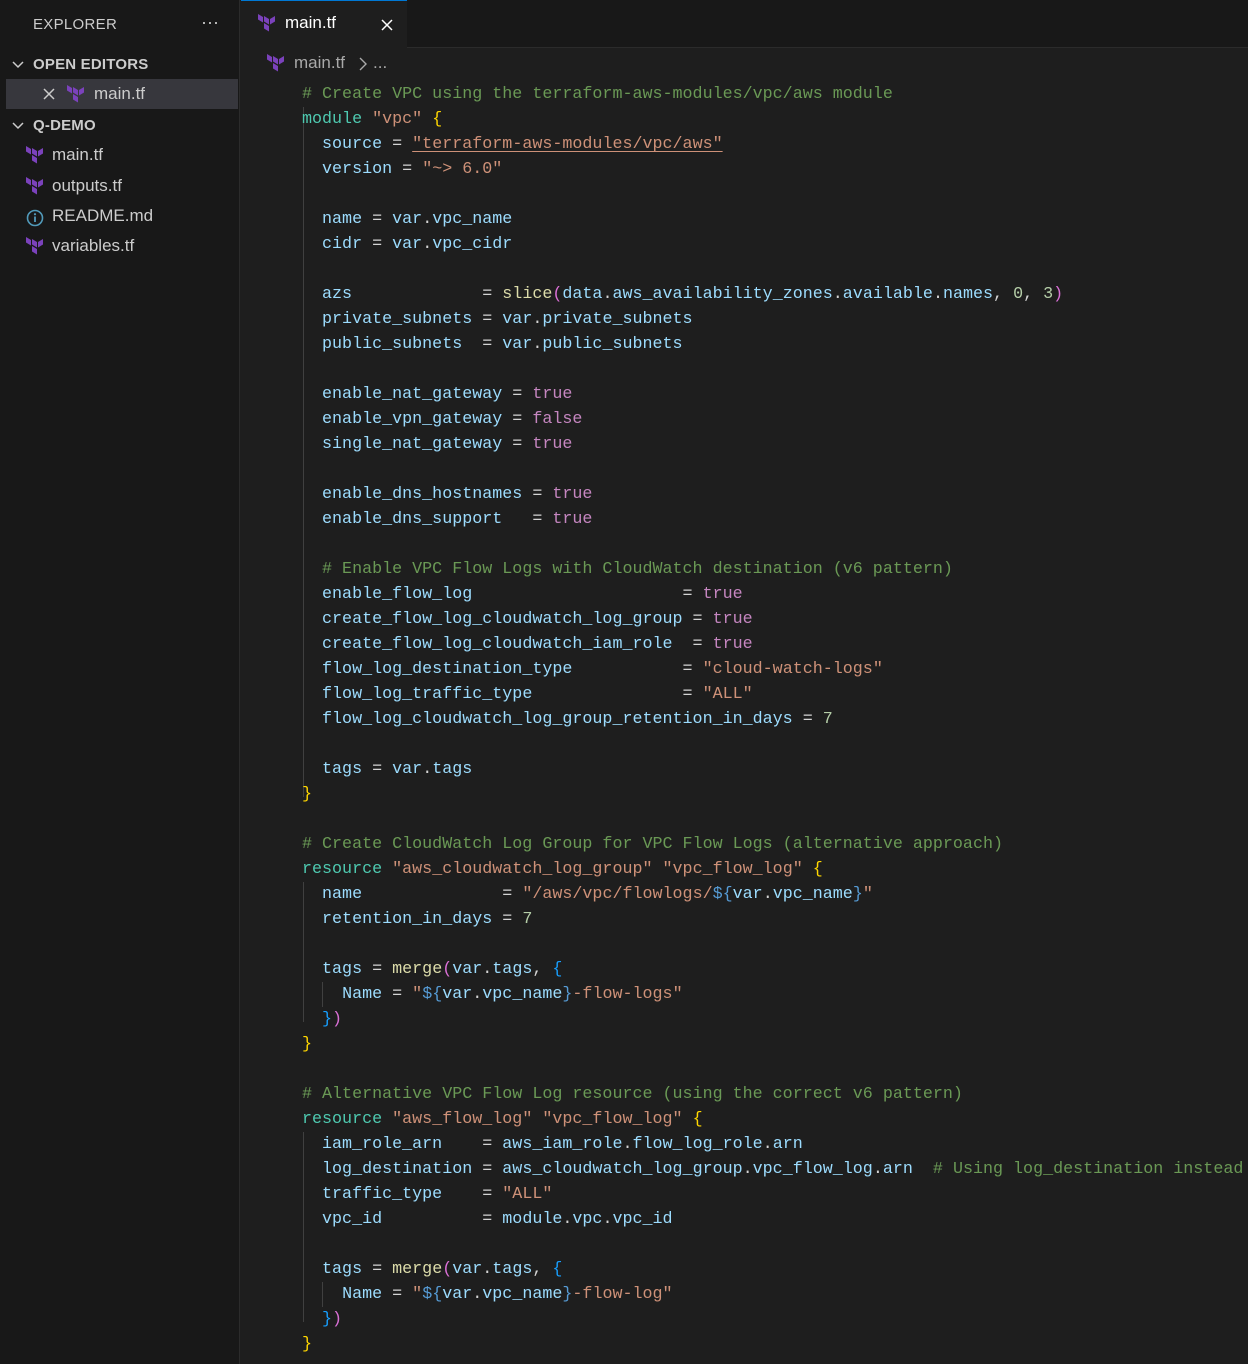 The width and height of the screenshot is (1248, 1364). What do you see at coordinates (617, 319) in the screenshot?
I see `code-token: private_subnets` at bounding box center [617, 319].